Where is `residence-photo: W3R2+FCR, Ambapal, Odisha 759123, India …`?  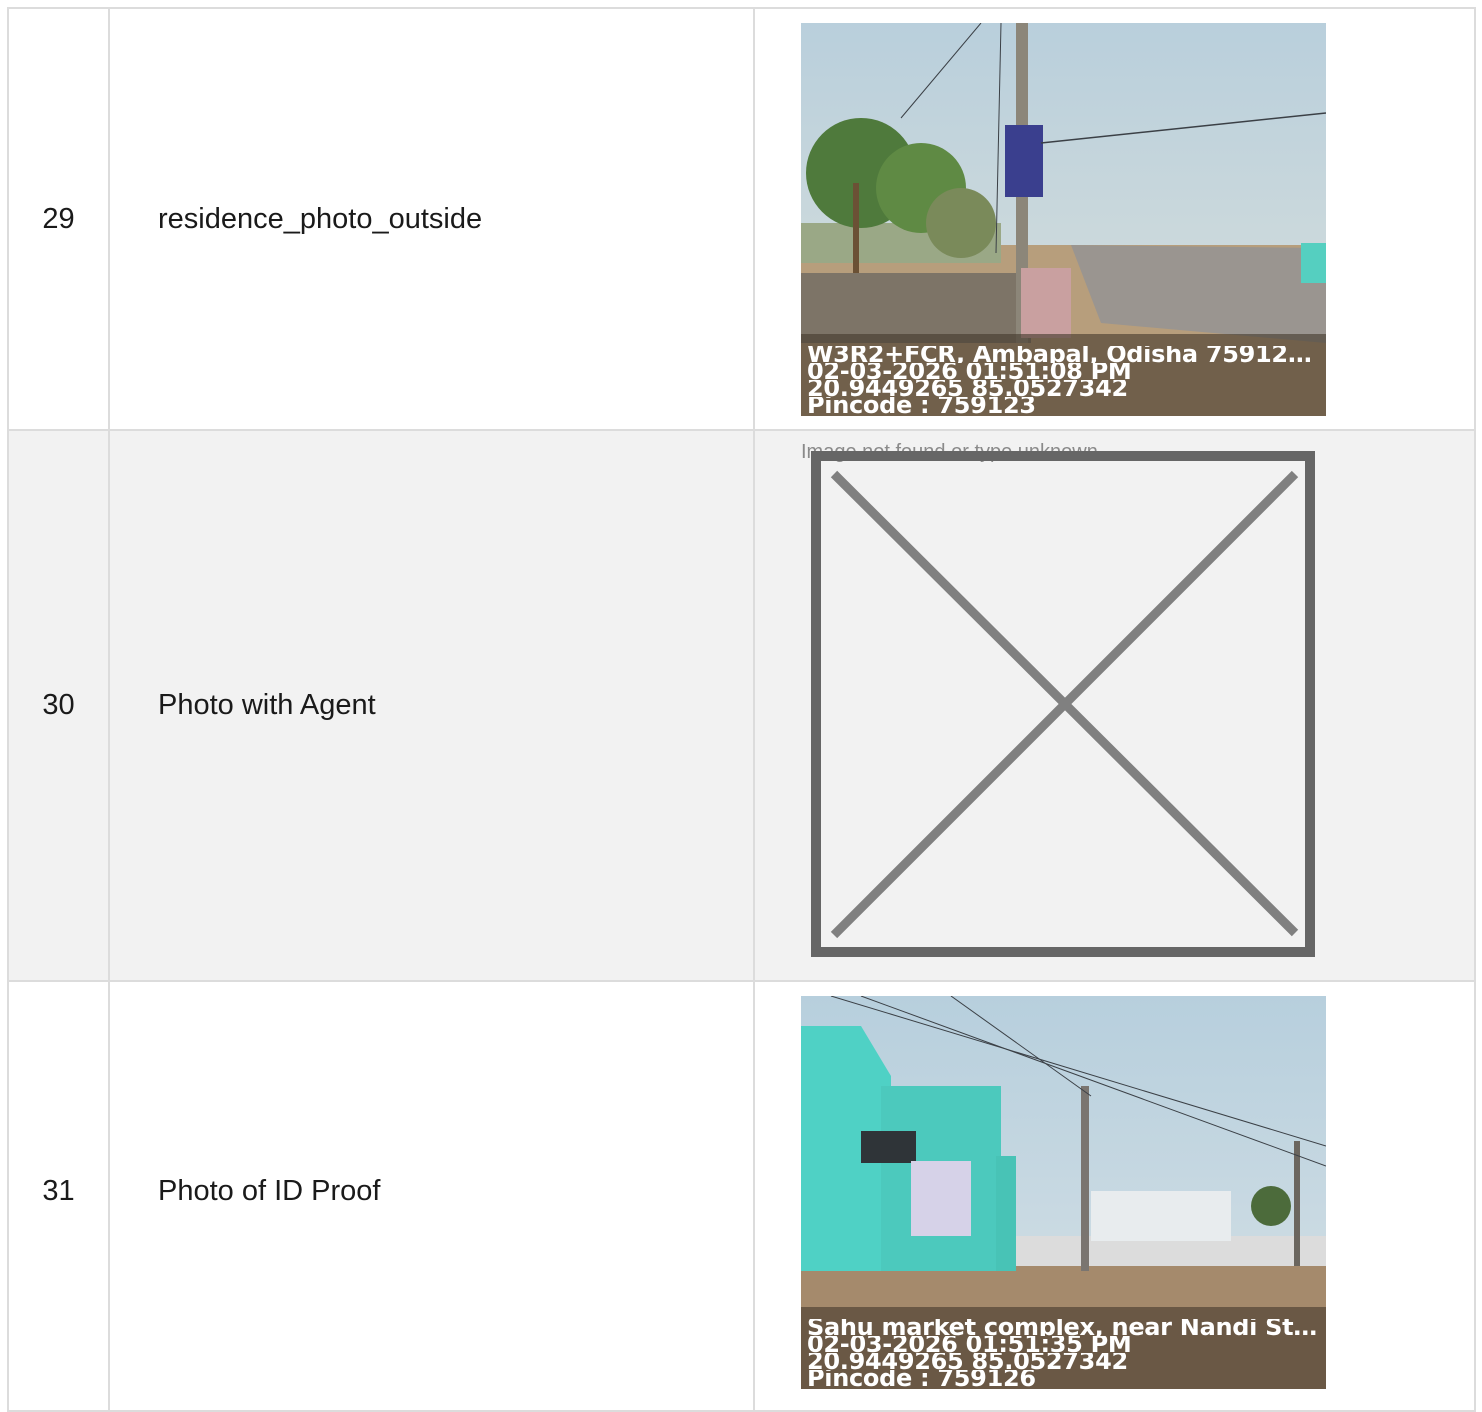 residence-photo: W3R2+FCR, Ambapal, Odisha 759123, India … is located at coordinates (1063, 219).